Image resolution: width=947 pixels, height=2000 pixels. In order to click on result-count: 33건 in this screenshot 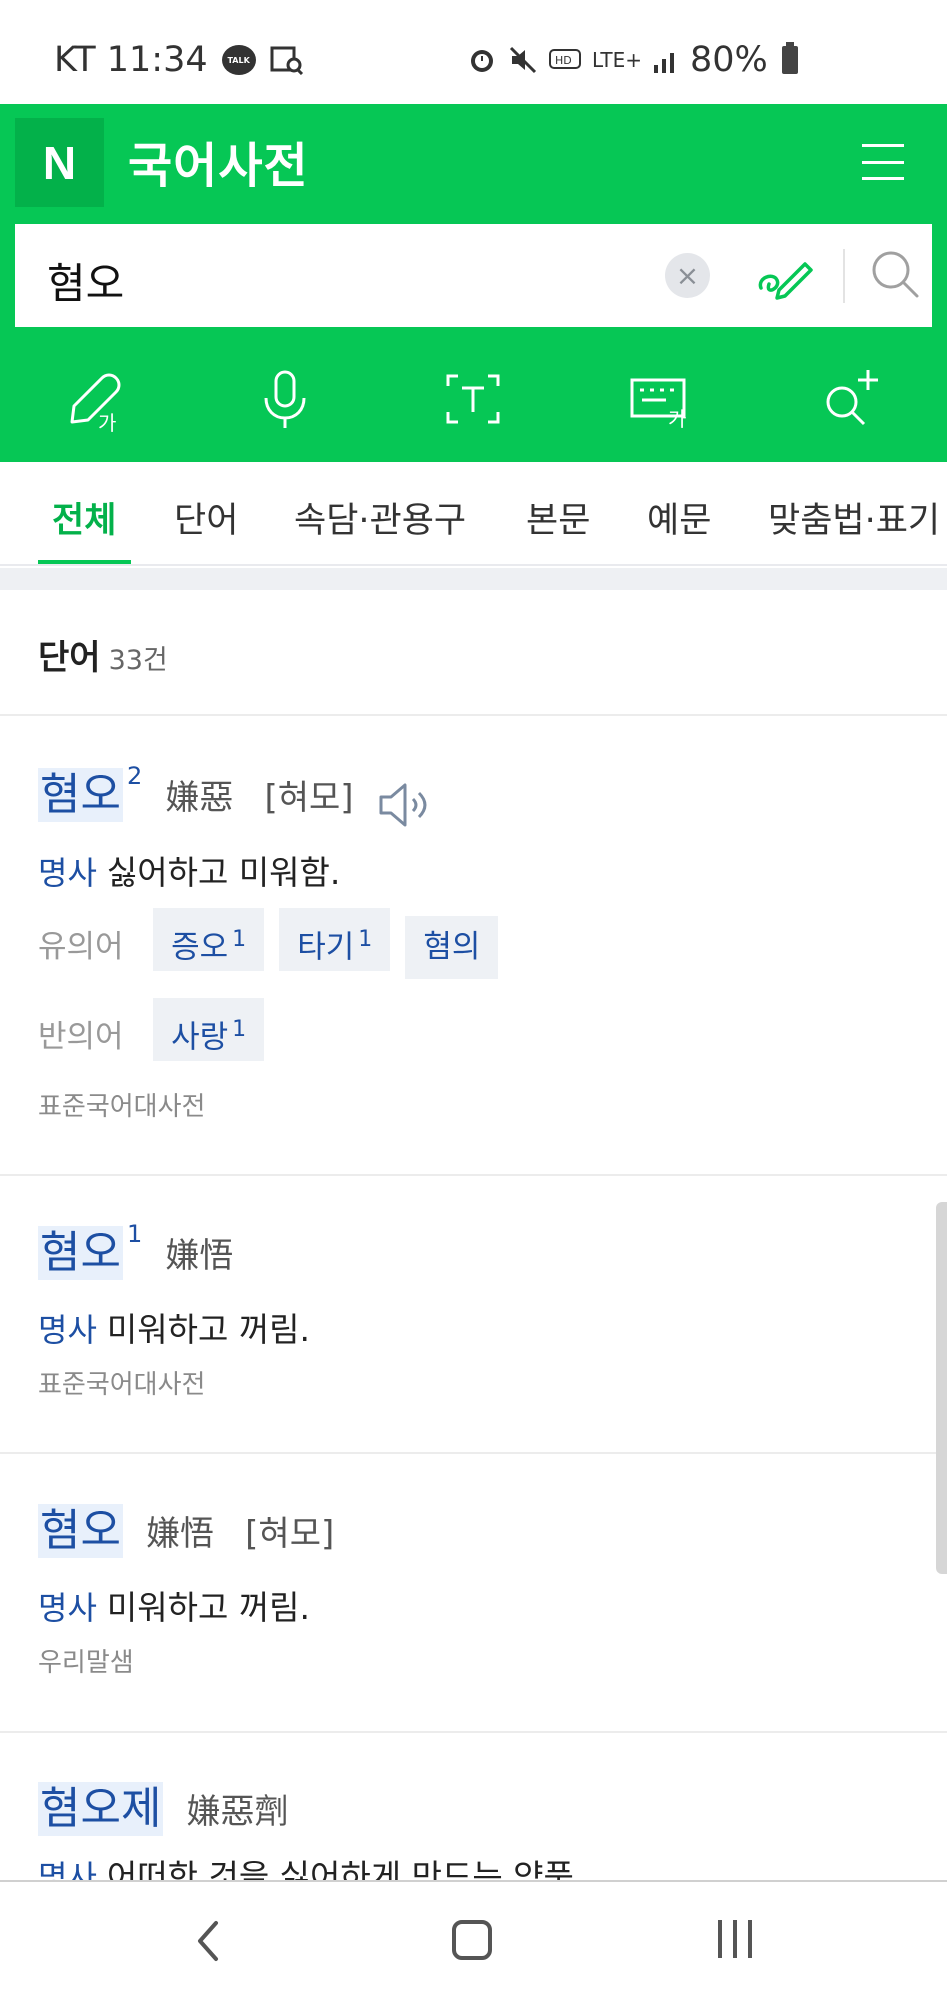, I will do `click(138, 660)`.